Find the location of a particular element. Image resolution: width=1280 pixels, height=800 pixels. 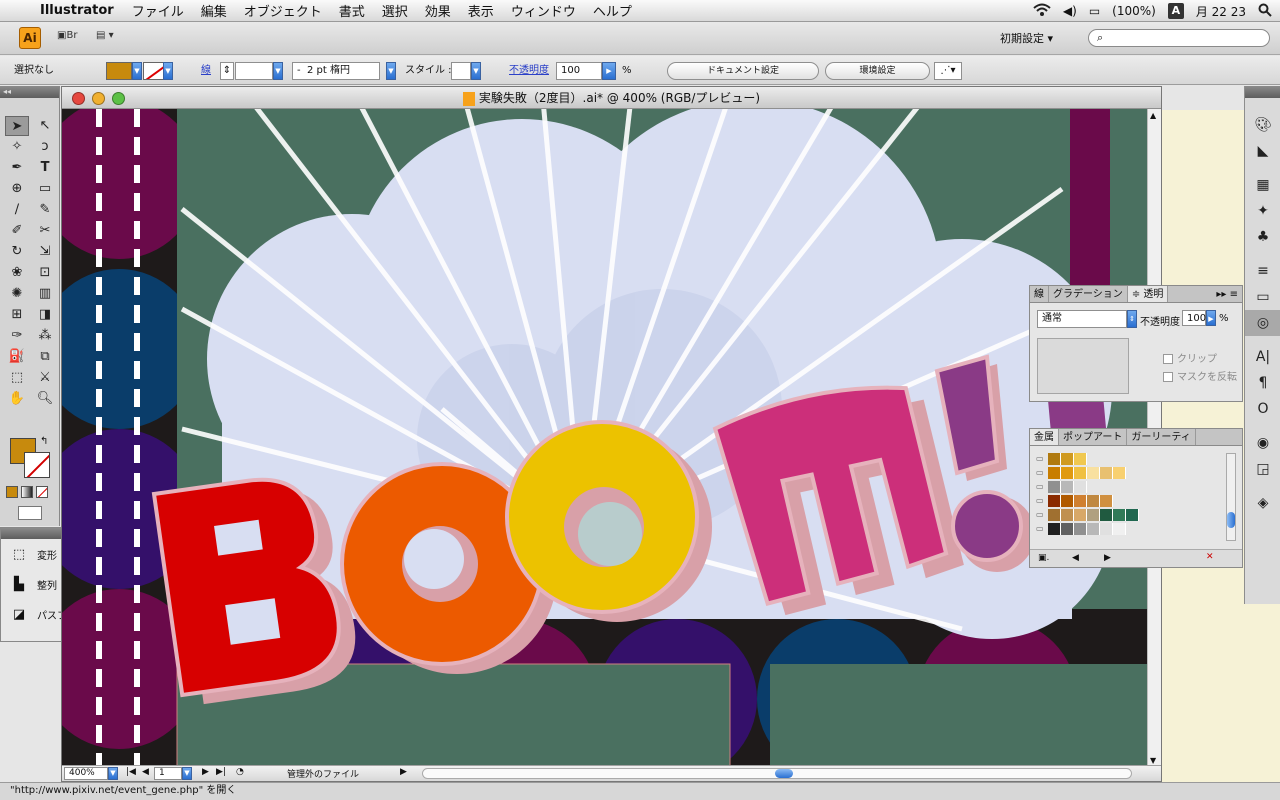

transparency-panel-icon: ◎ is located at coordinates (1262, 323).